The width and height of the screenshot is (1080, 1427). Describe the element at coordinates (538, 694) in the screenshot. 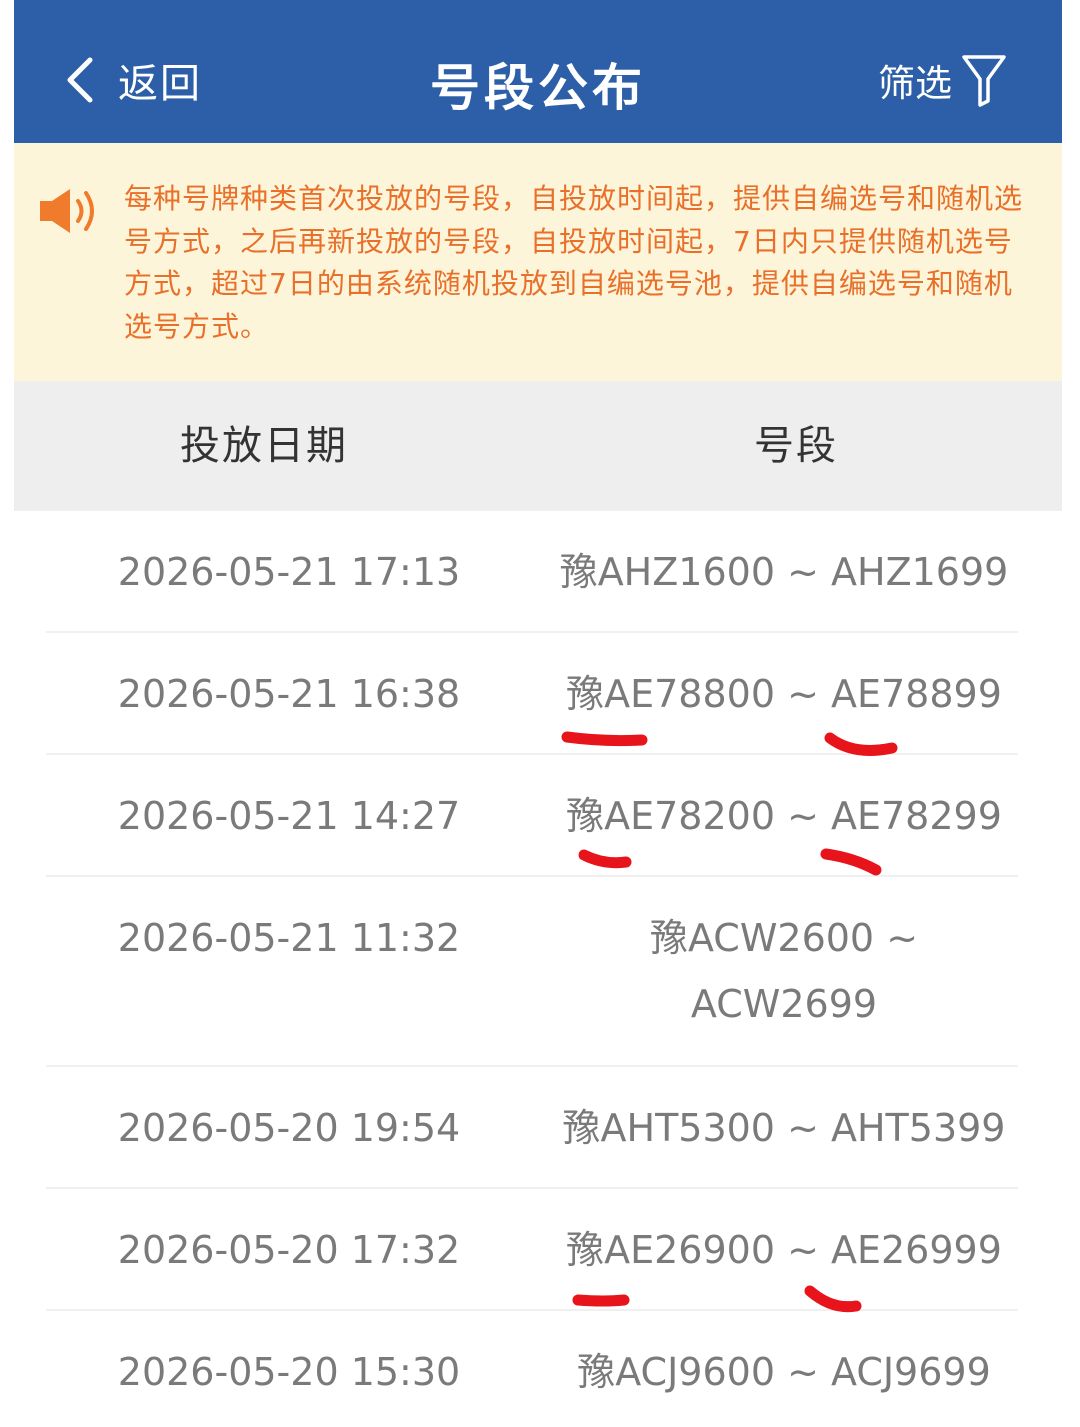

I see `table-row: 2026-05-21 16:38 豫AE78800 ~ AE78899` at that location.